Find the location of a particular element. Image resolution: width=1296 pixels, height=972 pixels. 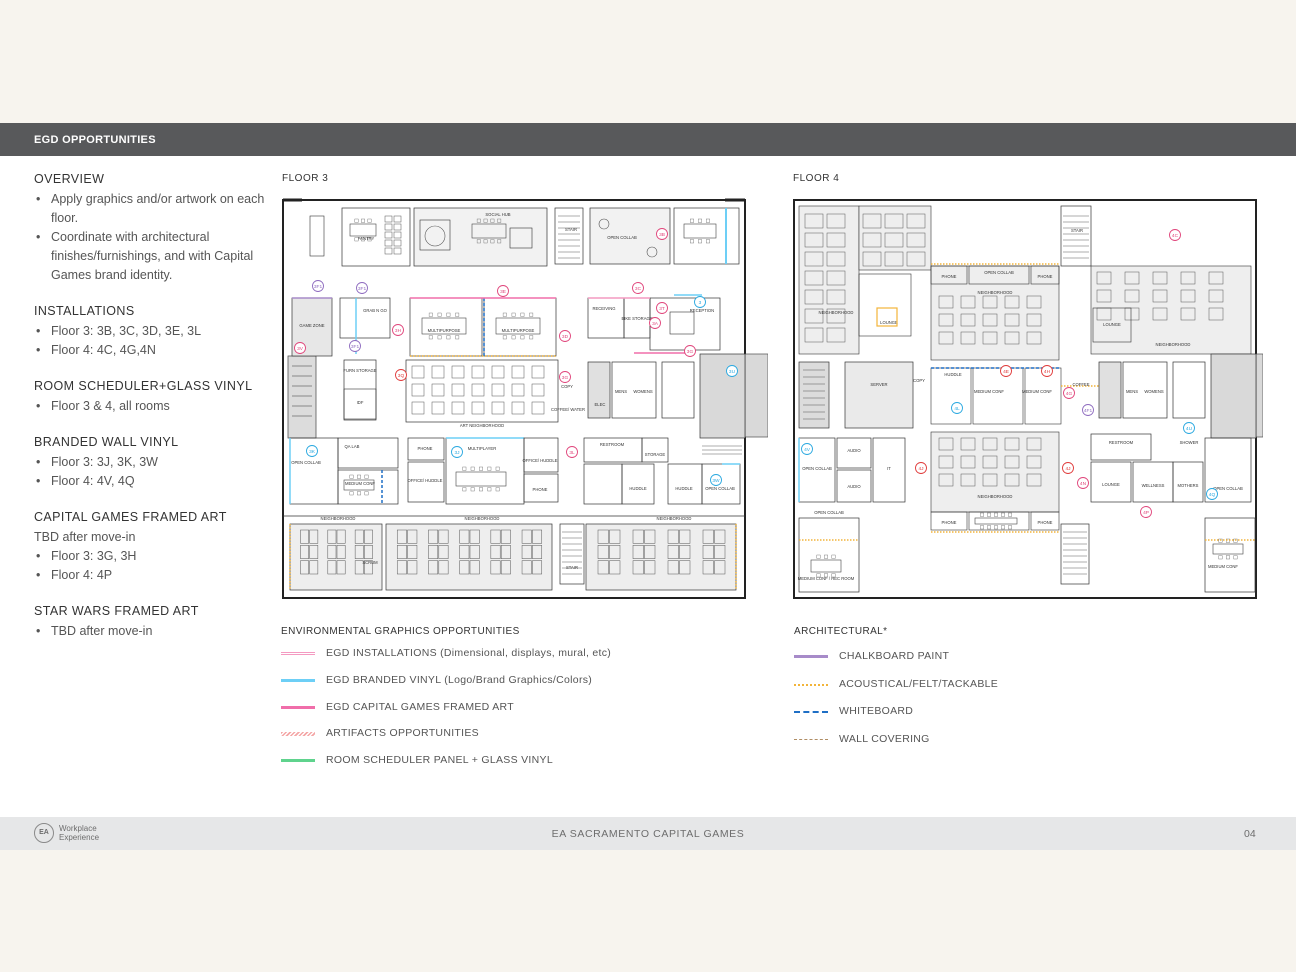

room-label: GAME ZONE is located at coordinates (311, 325).